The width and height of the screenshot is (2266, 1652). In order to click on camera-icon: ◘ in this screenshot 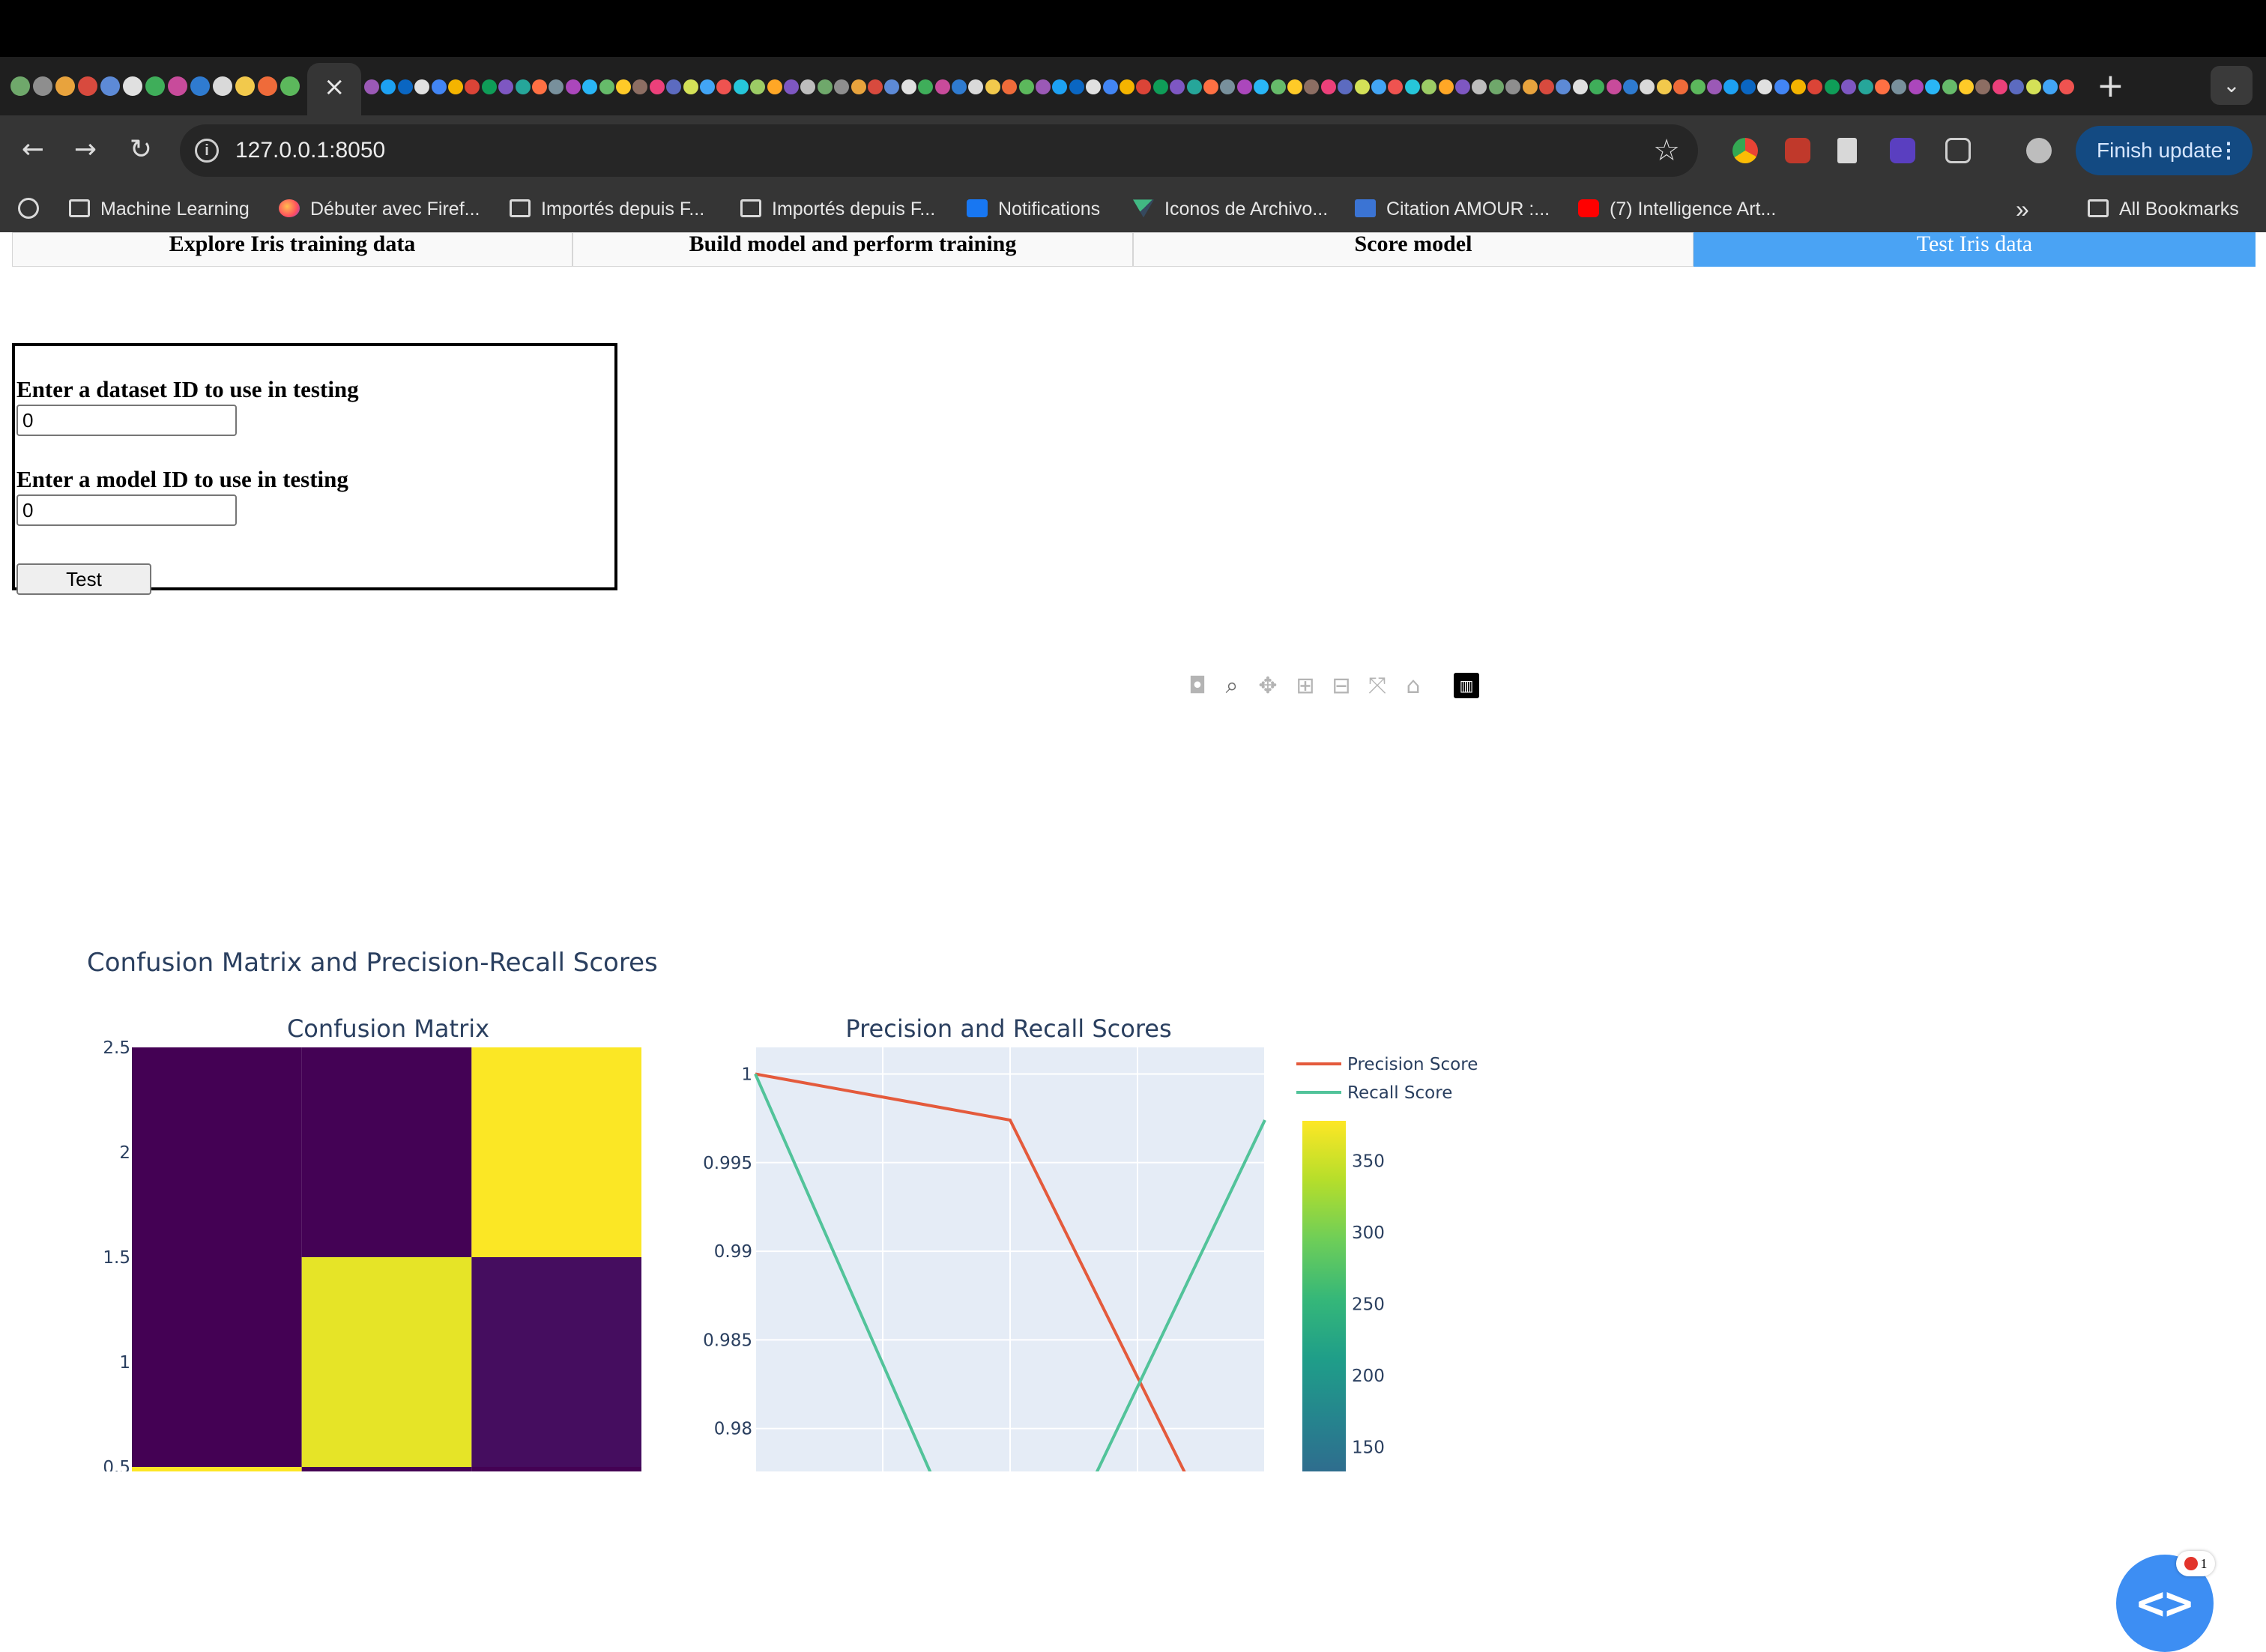, I will do `click(1197, 686)`.